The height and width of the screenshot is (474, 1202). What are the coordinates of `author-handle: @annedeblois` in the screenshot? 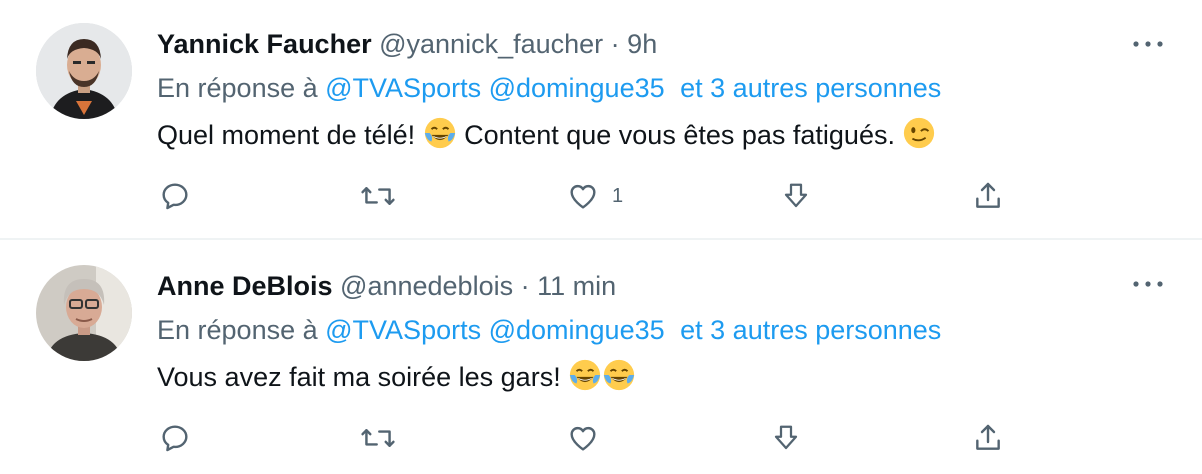 It's located at (426, 286).